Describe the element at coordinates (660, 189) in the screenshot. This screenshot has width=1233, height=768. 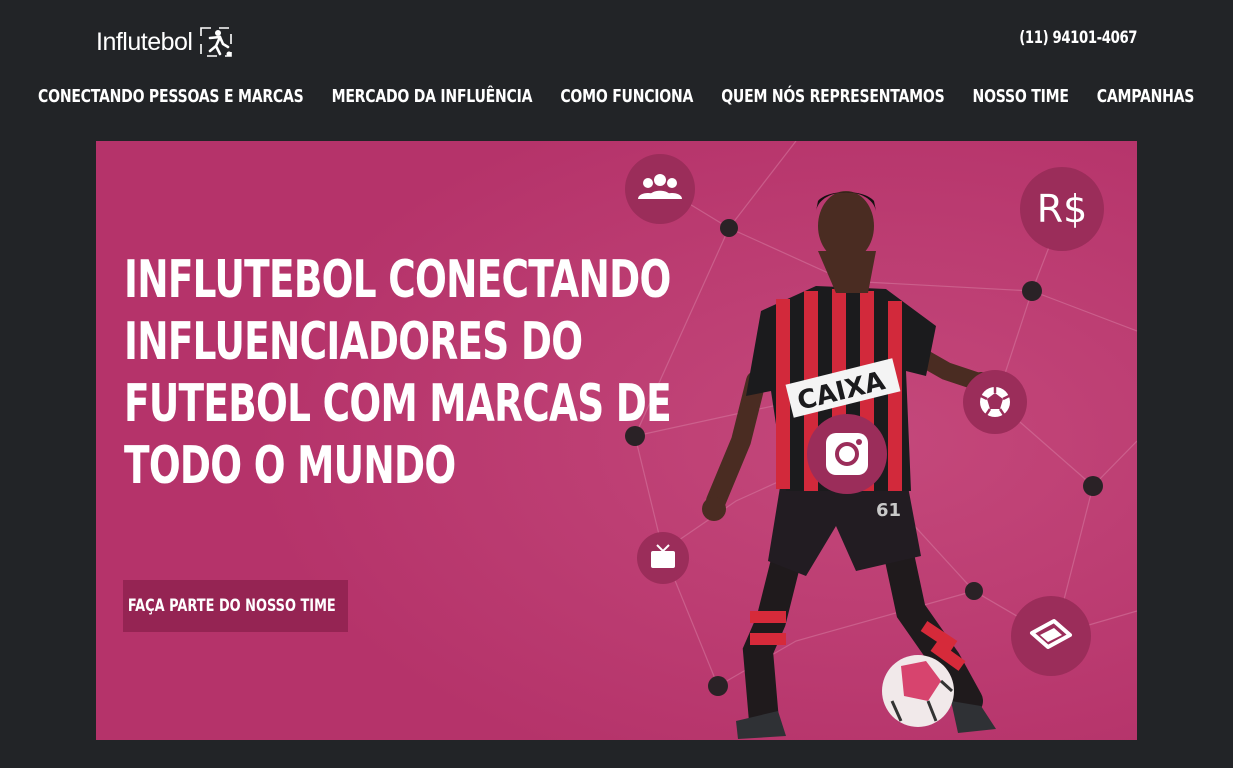
I see `people-group-icon` at that location.